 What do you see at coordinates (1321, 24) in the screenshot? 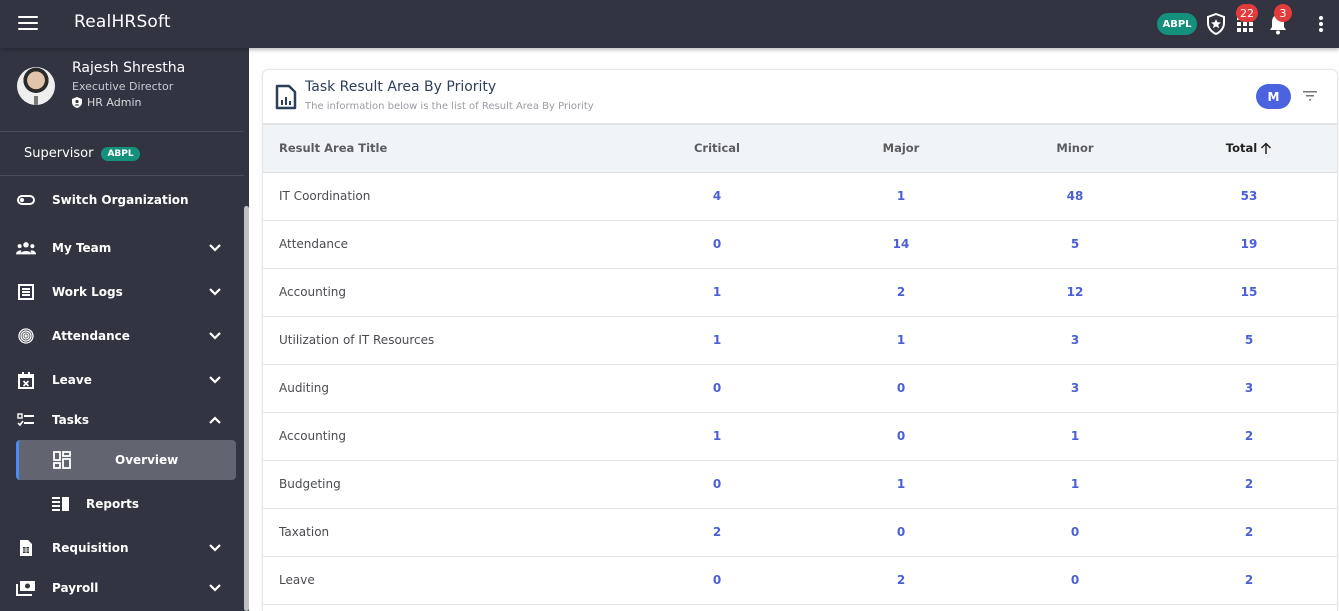
I see `more-vertical-icon` at bounding box center [1321, 24].